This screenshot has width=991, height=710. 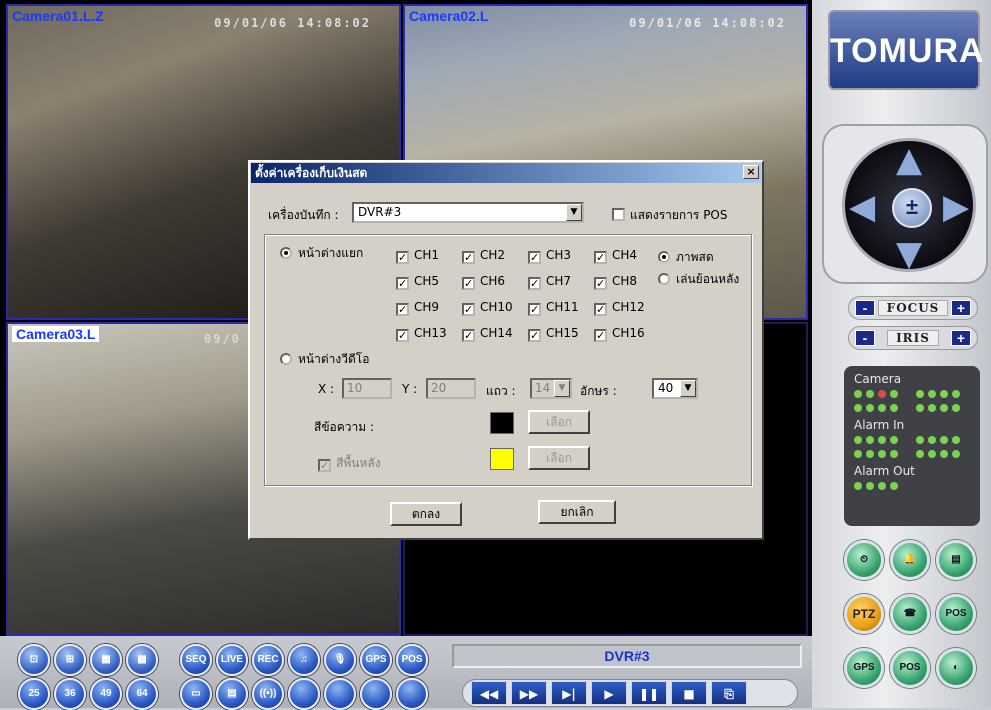 I want to click on close-button: ×, so click(x=751, y=172).